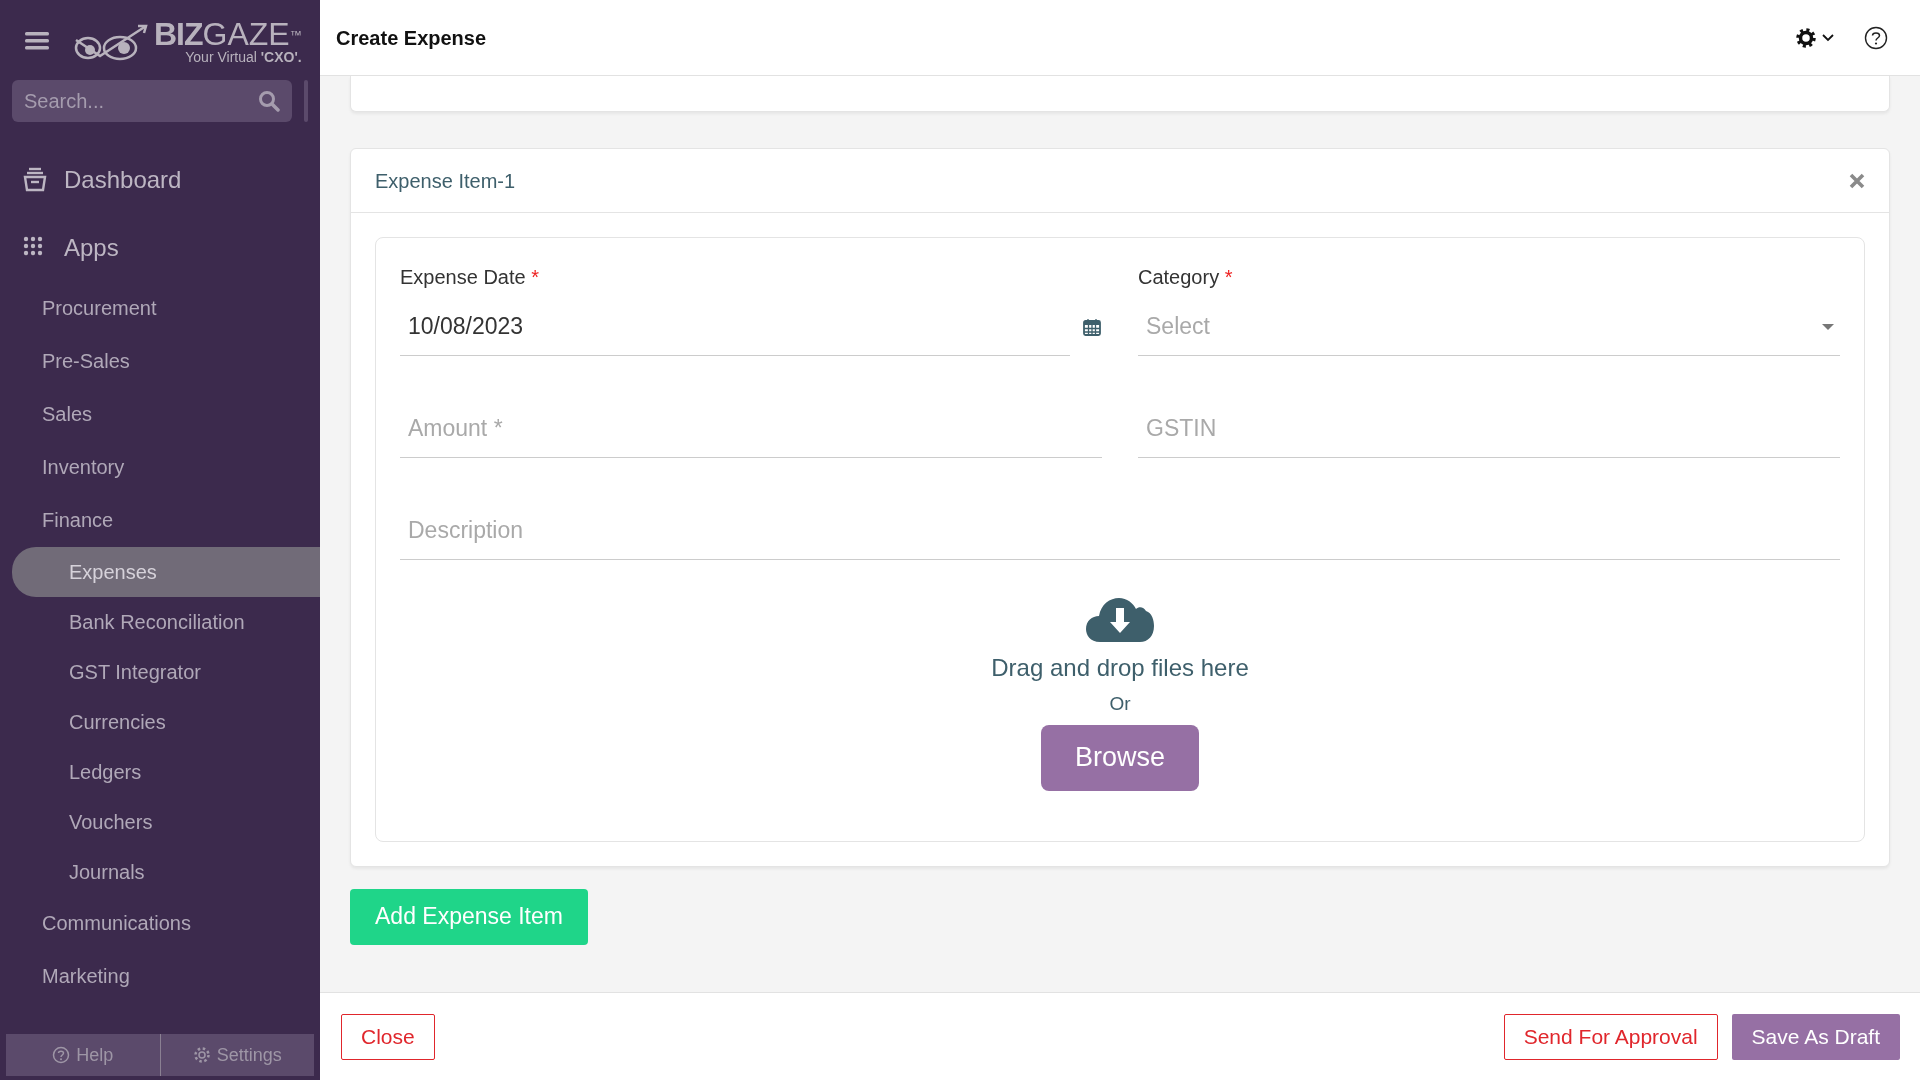  What do you see at coordinates (1857, 180) in the screenshot?
I see `close-icon` at bounding box center [1857, 180].